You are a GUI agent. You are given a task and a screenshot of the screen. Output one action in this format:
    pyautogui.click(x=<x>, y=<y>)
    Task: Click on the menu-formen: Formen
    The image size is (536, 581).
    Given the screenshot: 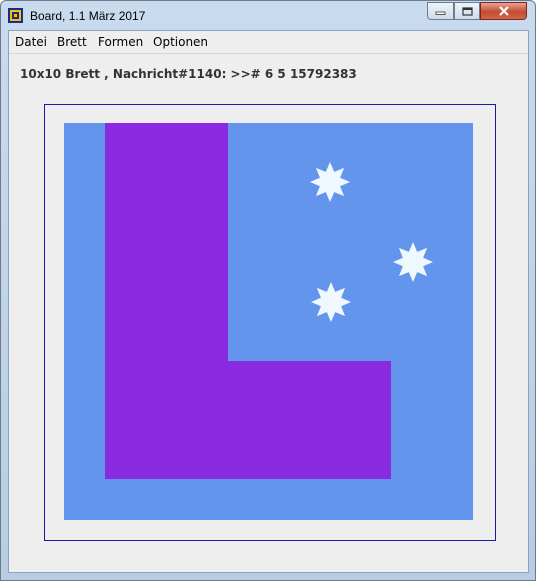 What is the action you would take?
    pyautogui.click(x=120, y=42)
    